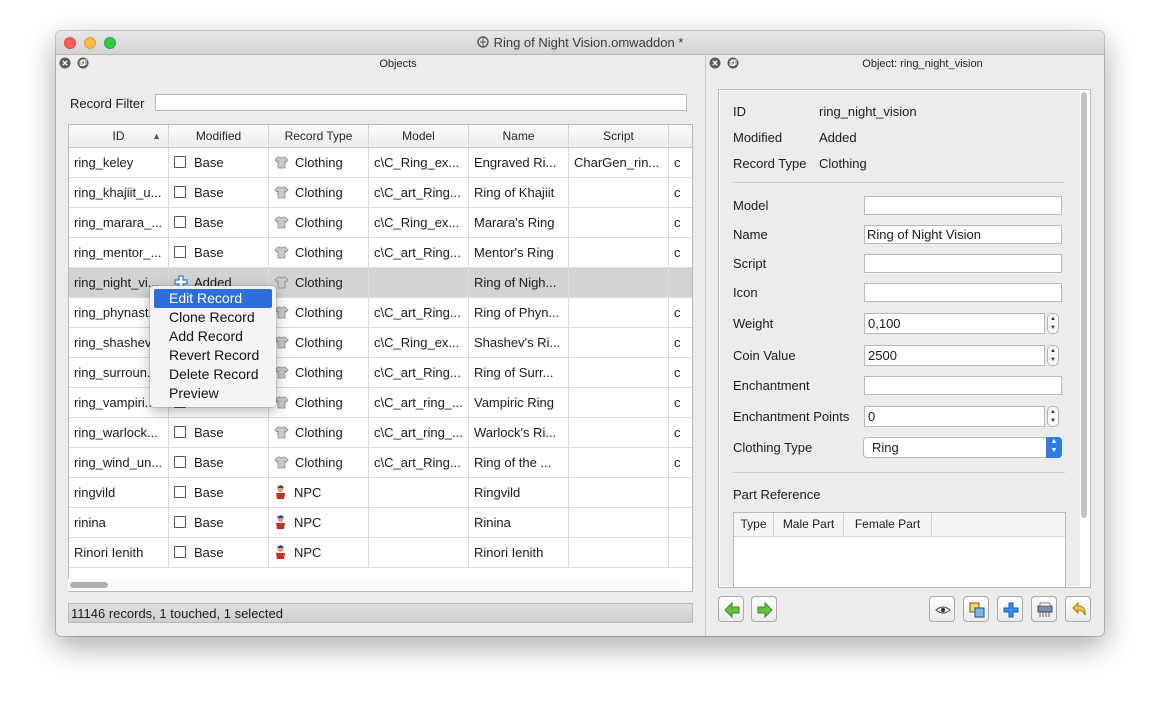  I want to click on cell-name-text: Ringvild, so click(497, 492).